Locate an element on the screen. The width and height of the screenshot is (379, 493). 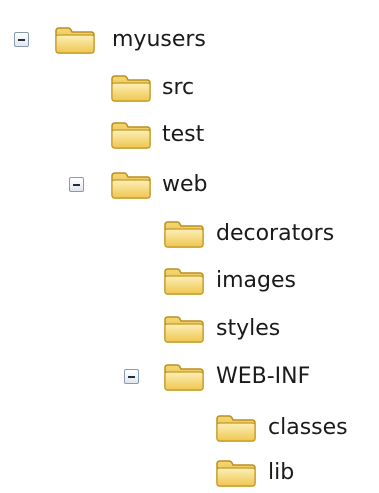
node-label-test: test is located at coordinates (183, 134).